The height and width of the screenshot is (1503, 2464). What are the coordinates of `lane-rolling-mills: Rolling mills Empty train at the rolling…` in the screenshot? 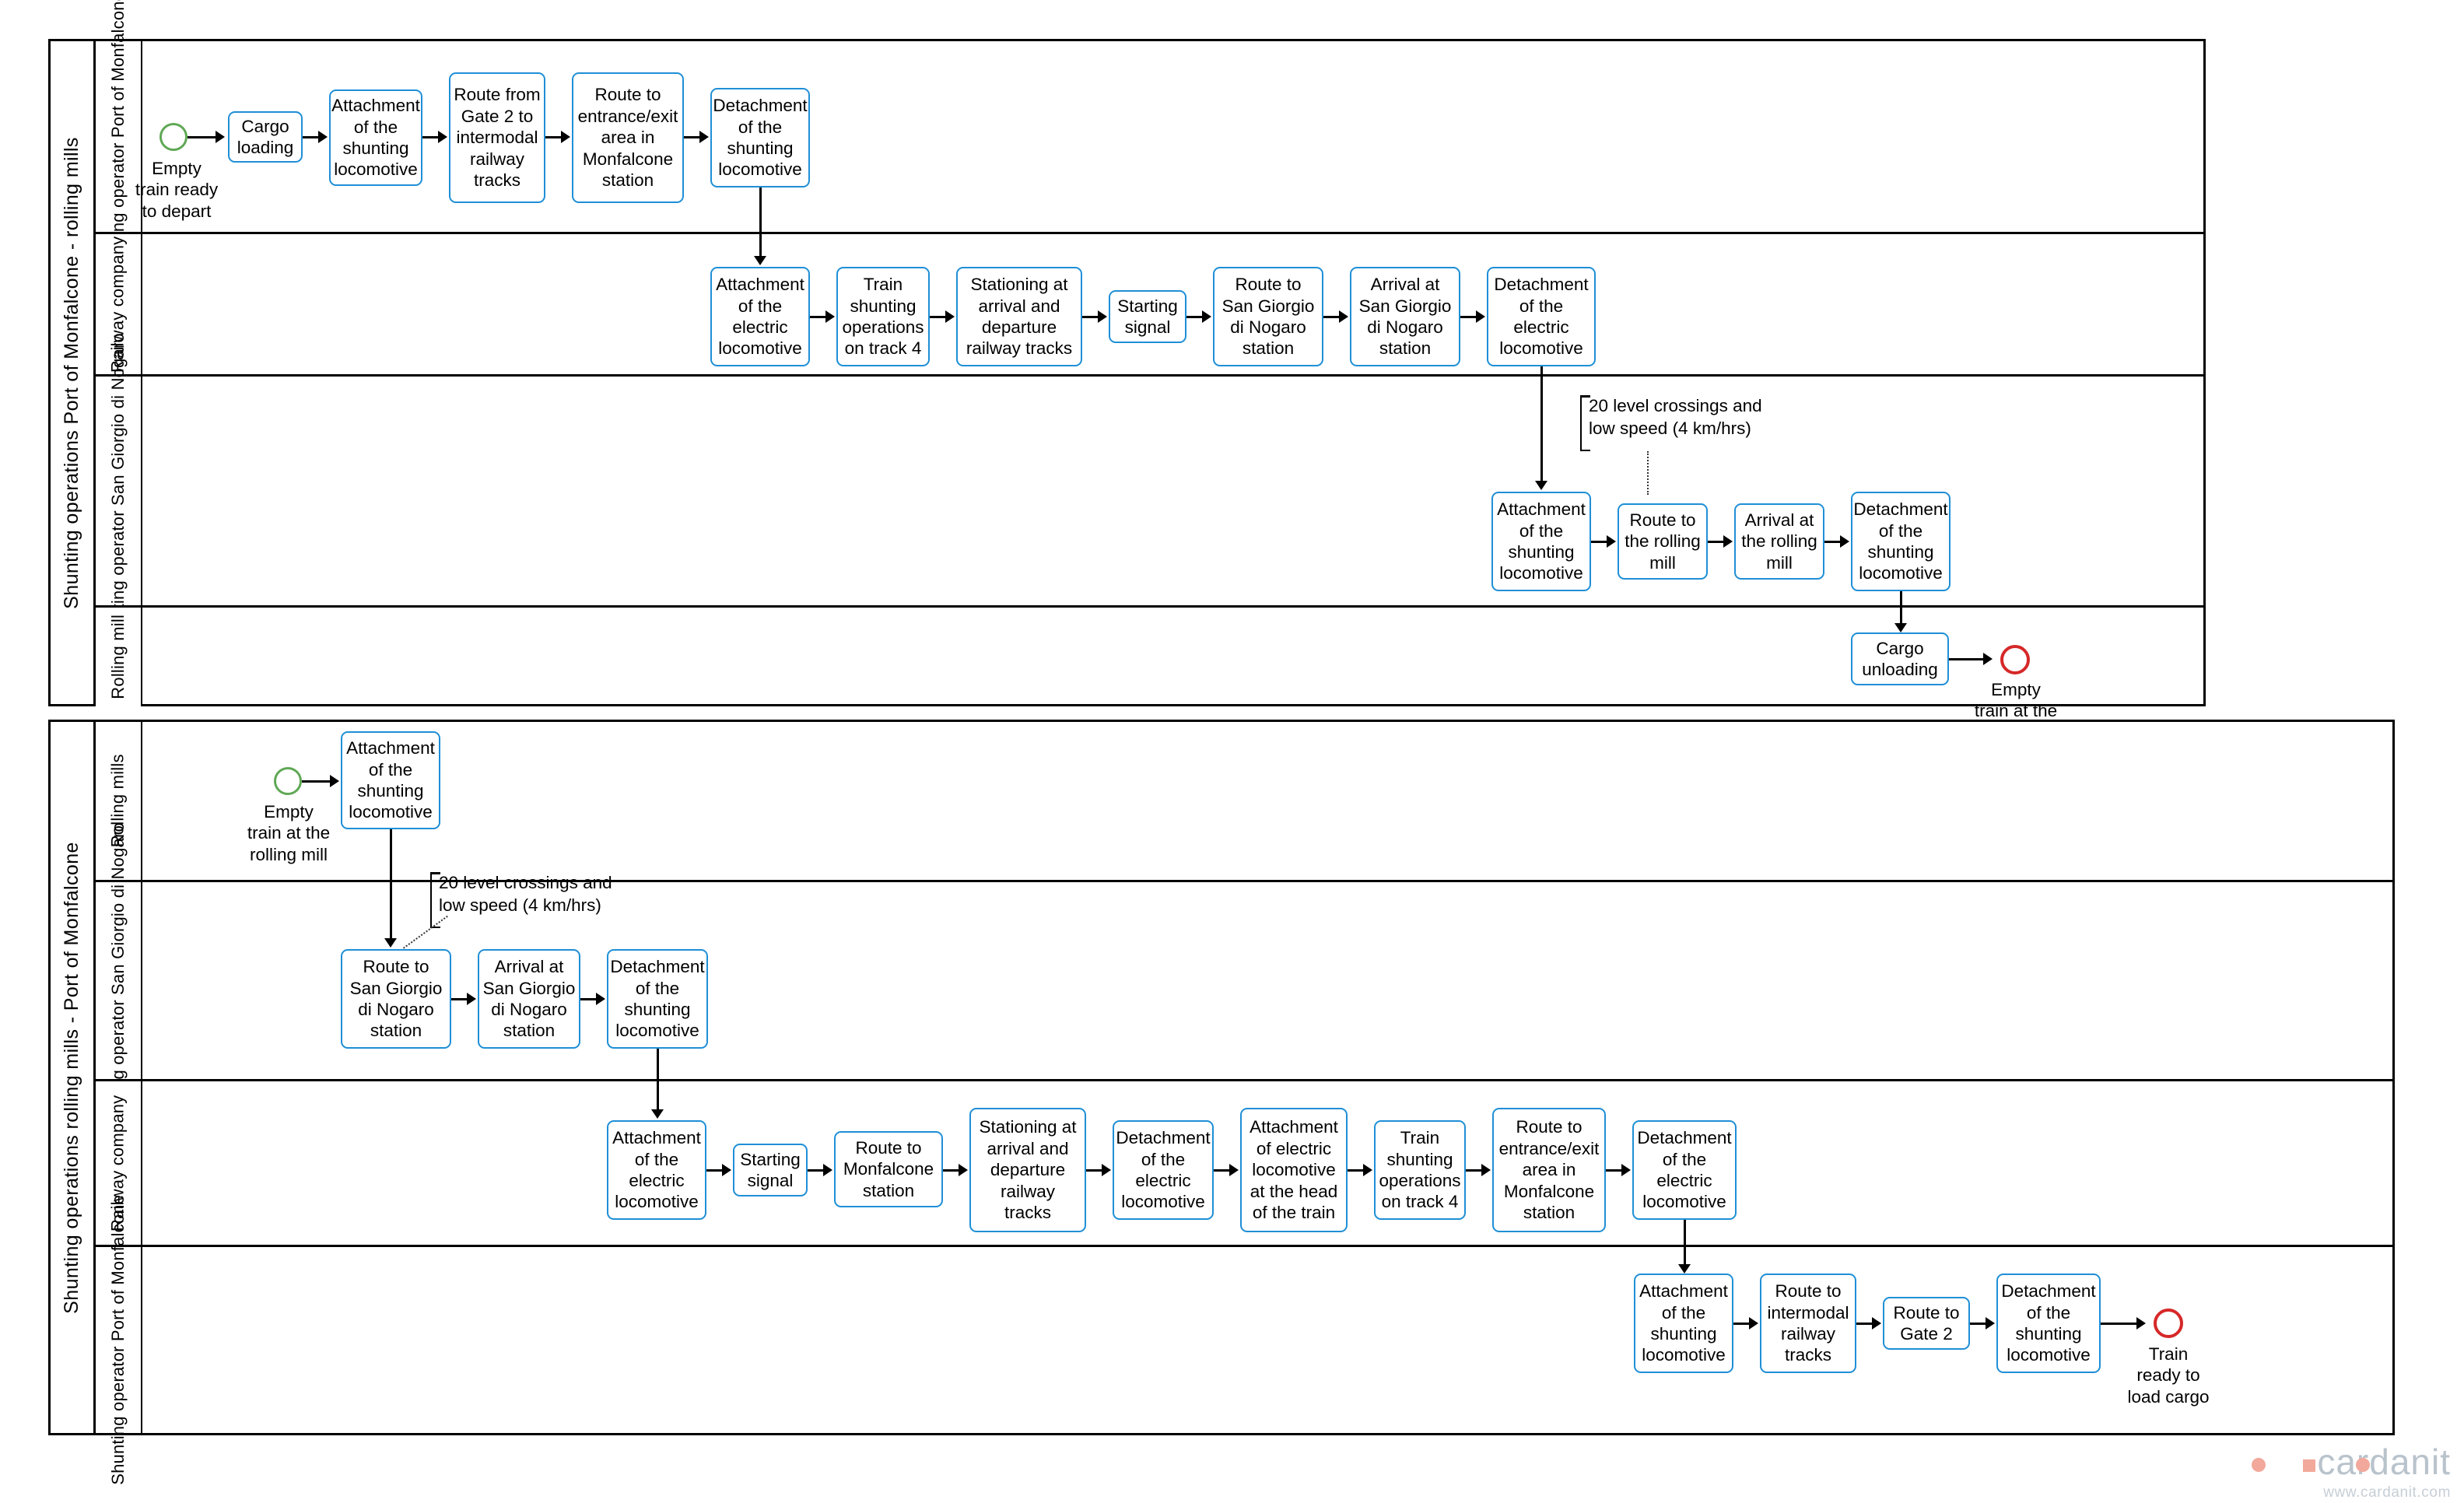 It's located at (1245, 802).